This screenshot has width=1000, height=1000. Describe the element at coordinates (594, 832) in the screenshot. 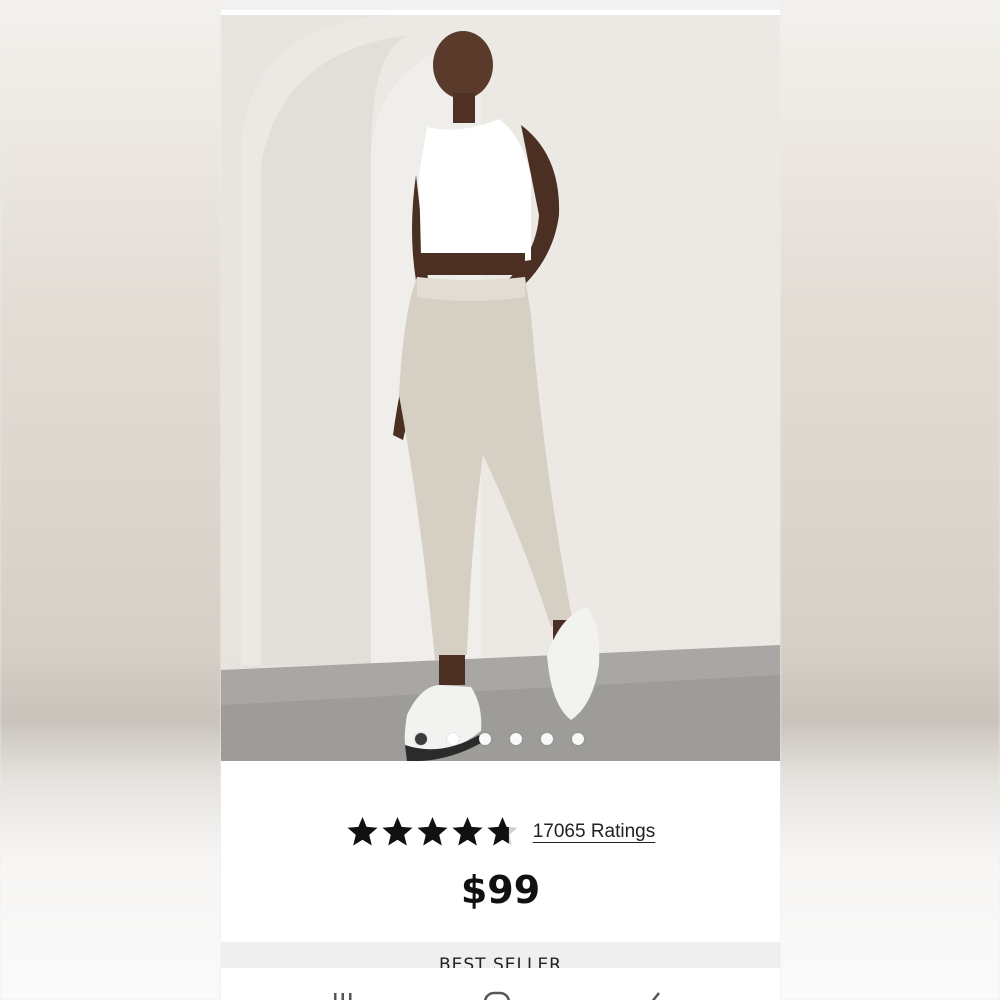

I see `ratings-count-link: 17065 Ratings` at that location.